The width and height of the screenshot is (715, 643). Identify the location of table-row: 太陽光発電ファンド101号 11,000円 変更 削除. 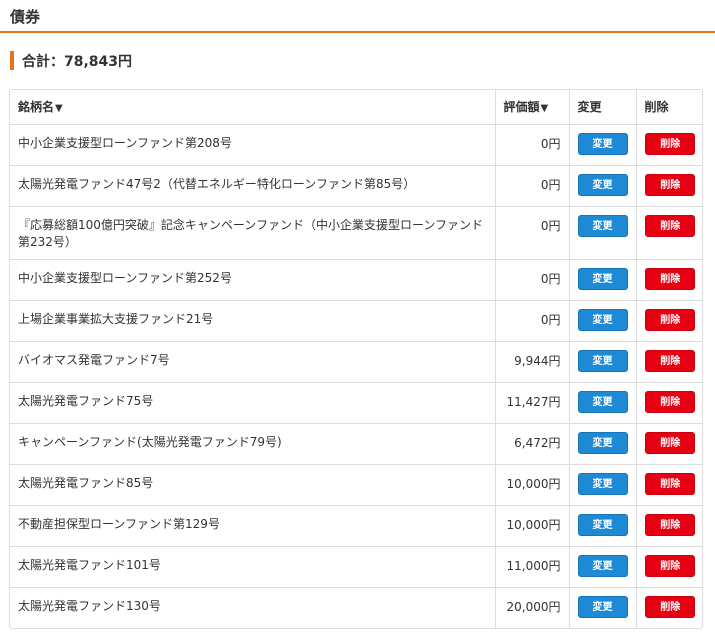
(356, 567).